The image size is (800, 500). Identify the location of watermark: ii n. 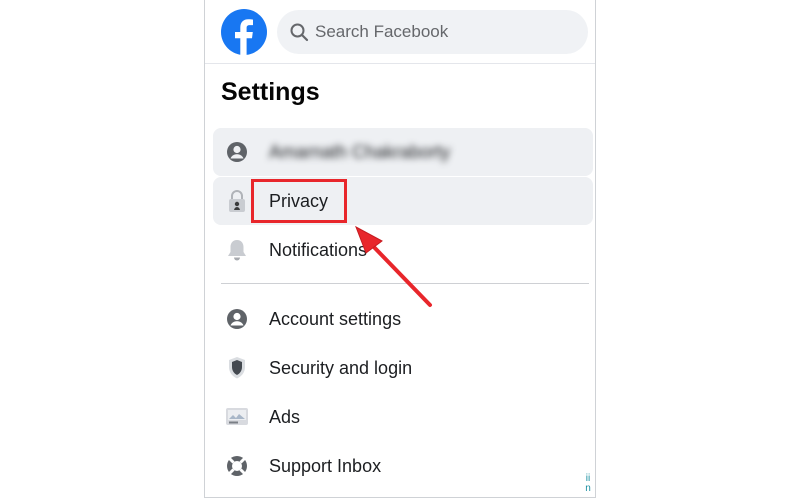
(588, 485).